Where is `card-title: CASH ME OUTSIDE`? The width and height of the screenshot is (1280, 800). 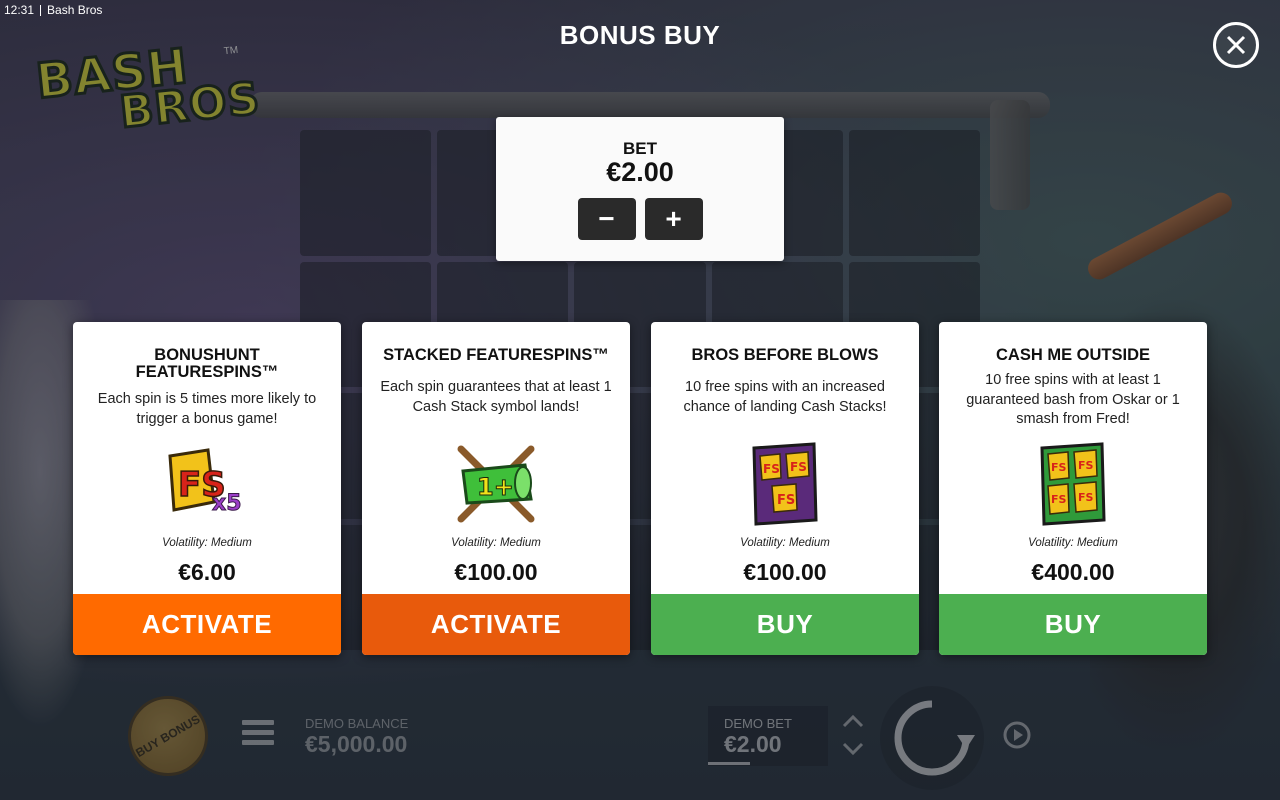
card-title: CASH ME OUTSIDE is located at coordinates (1072, 355).